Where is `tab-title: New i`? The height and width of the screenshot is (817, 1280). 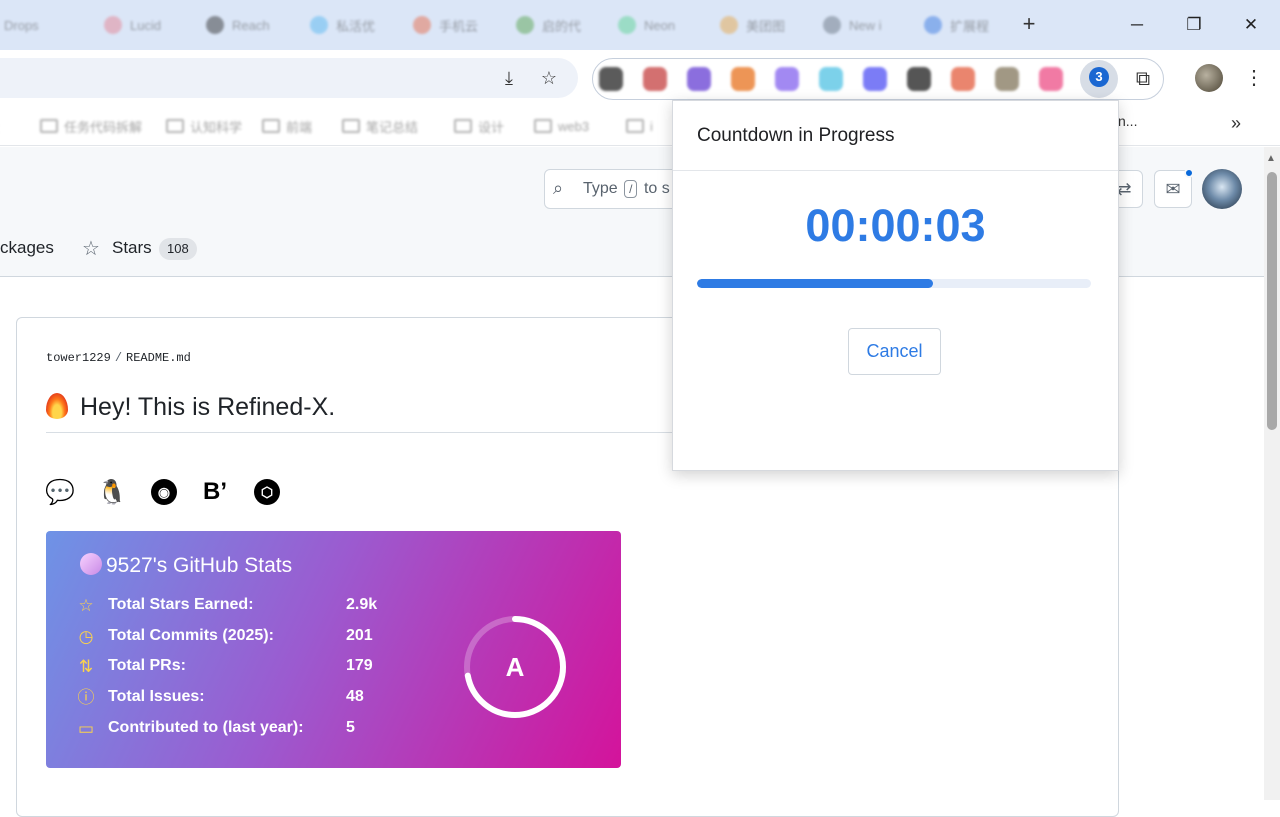
tab-title: New i is located at coordinates (865, 25).